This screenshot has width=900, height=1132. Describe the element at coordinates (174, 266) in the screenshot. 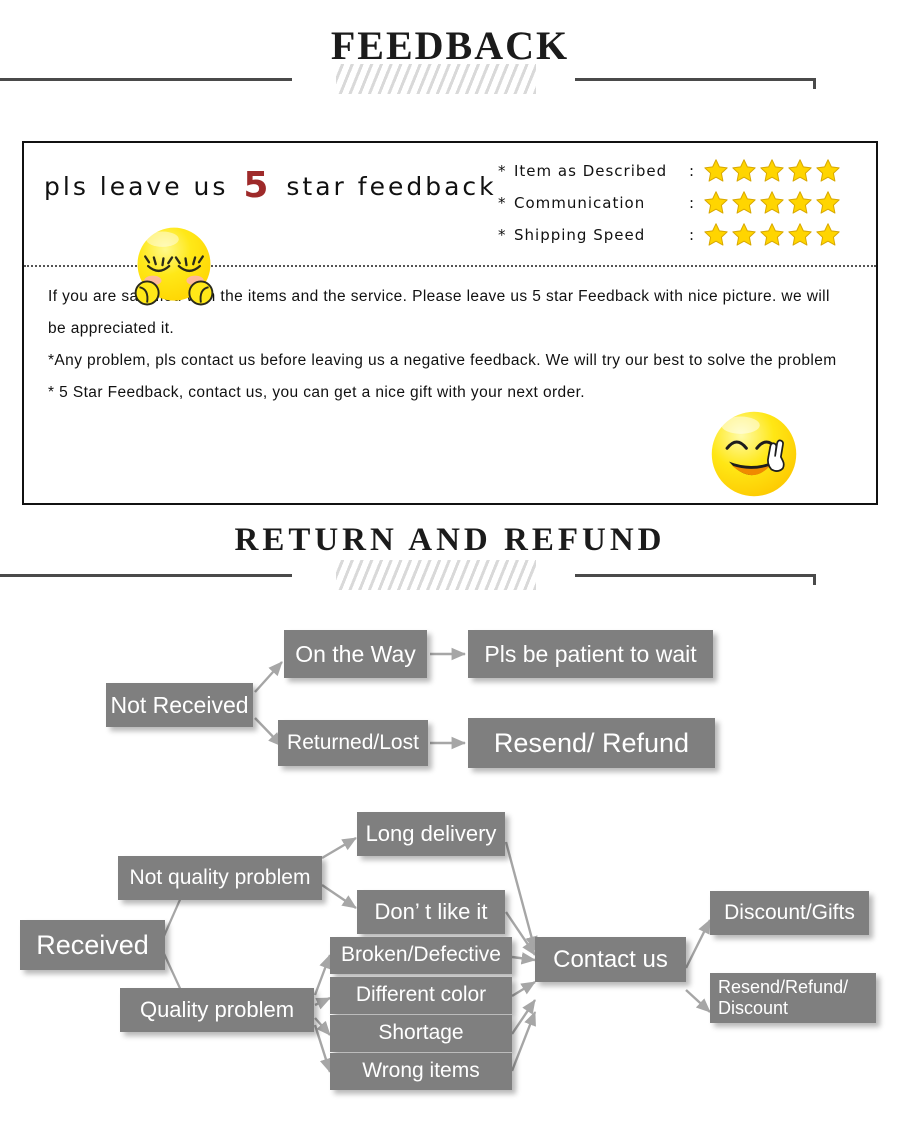

I see `shy-face-emoji` at that location.